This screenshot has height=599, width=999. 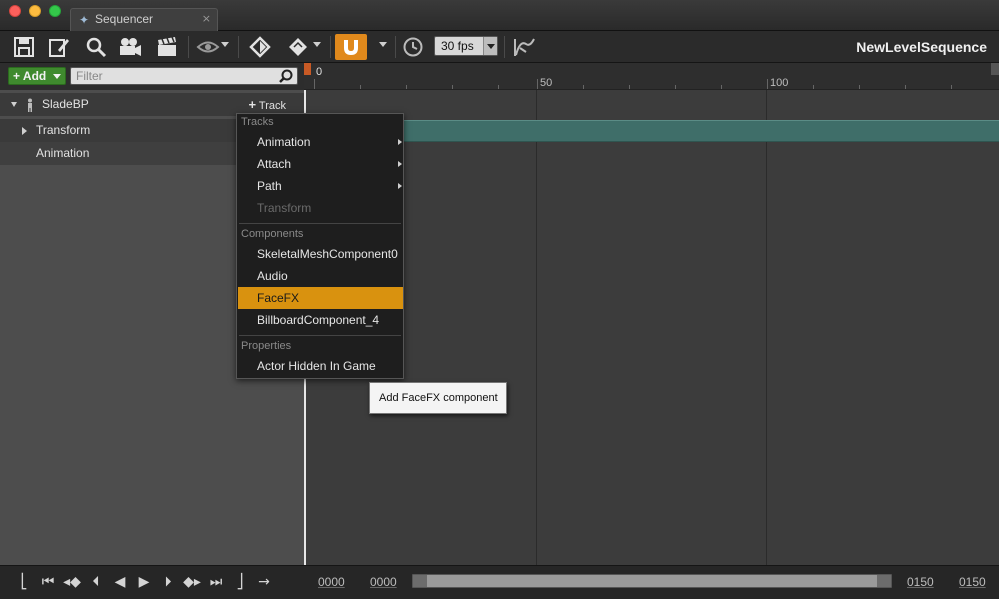 I want to click on menu-item-billboard-component: BillboardComponent_4, so click(x=321, y=320).